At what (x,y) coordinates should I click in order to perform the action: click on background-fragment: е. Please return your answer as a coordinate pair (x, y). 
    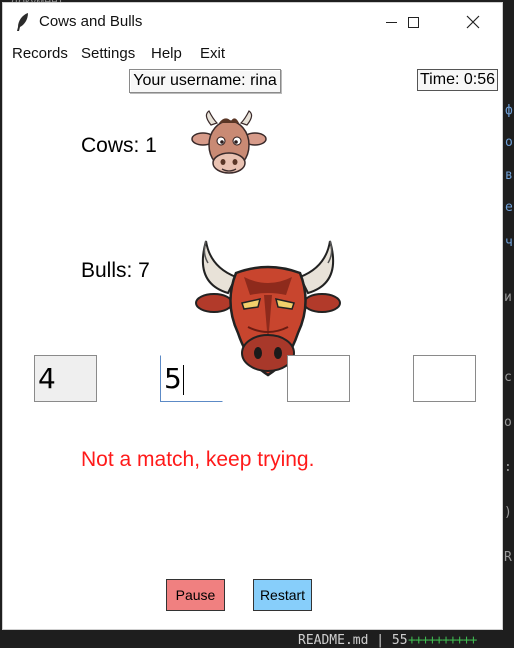
    Looking at the image, I should click on (509, 207).